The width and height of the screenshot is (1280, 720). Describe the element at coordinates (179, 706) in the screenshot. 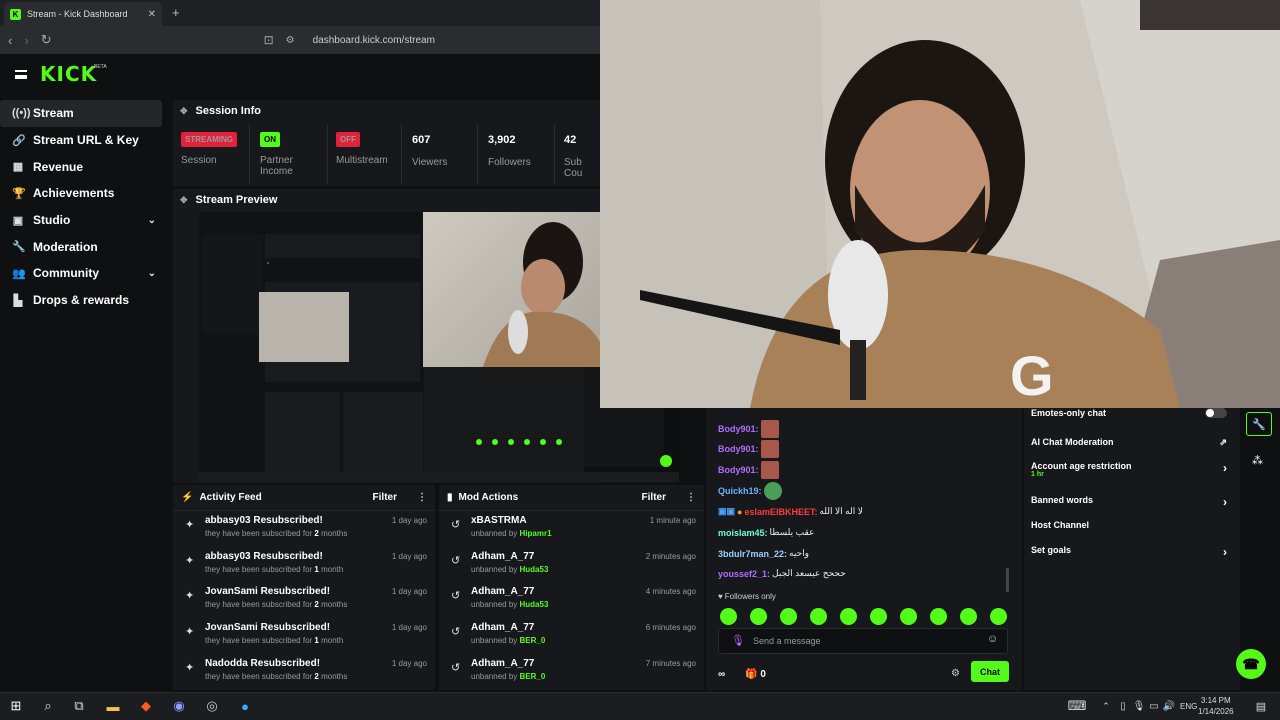

I see `discord-icon: ◉` at that location.